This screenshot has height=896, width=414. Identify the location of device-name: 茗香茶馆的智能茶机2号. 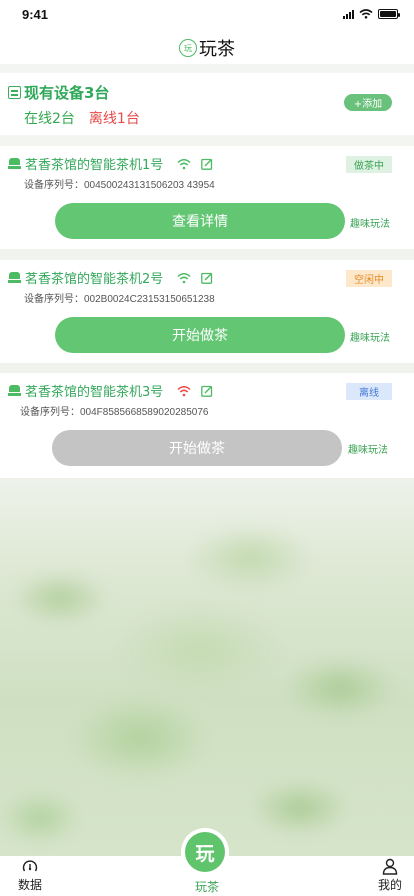
(94, 279).